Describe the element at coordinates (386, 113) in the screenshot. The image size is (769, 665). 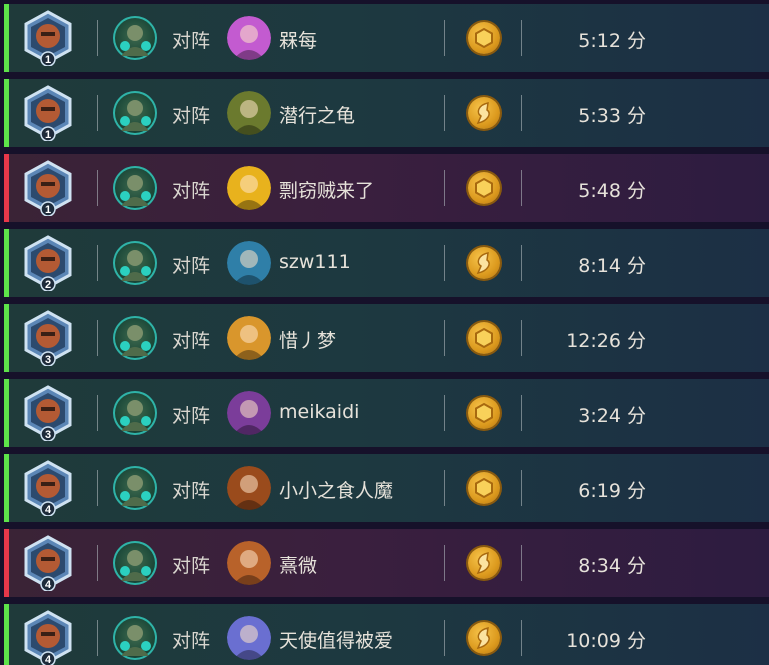
I see `match-row: 1 对阵 潜行之龟 5:33 分` at that location.